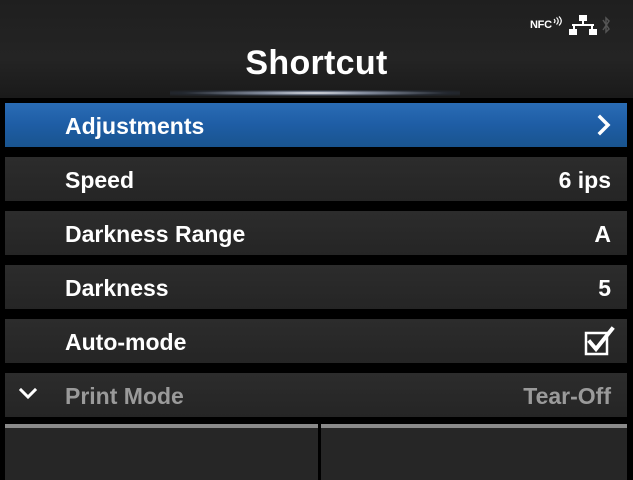  I want to click on menu-item-speed: Speed 6 ips, so click(316, 179).